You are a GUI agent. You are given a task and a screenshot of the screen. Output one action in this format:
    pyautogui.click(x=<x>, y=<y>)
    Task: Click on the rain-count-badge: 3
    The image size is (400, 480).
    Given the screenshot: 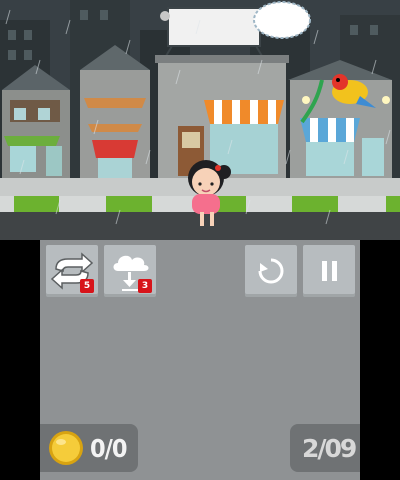 What is the action you would take?
    pyautogui.click(x=145, y=286)
    